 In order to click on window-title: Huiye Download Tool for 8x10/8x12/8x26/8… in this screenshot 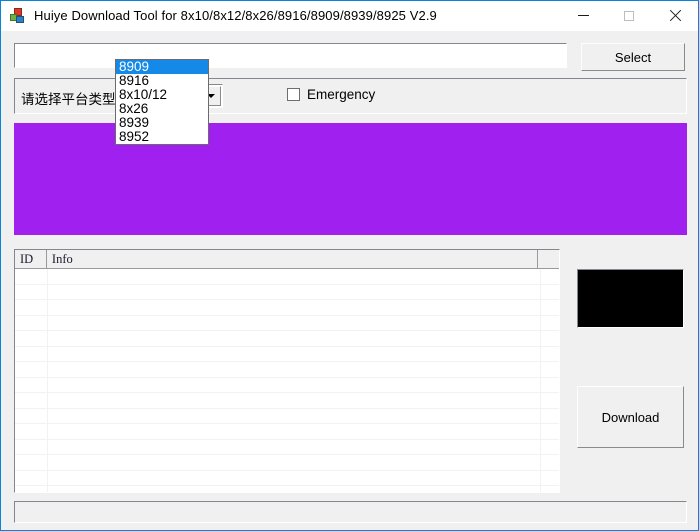, I will do `click(235, 15)`.